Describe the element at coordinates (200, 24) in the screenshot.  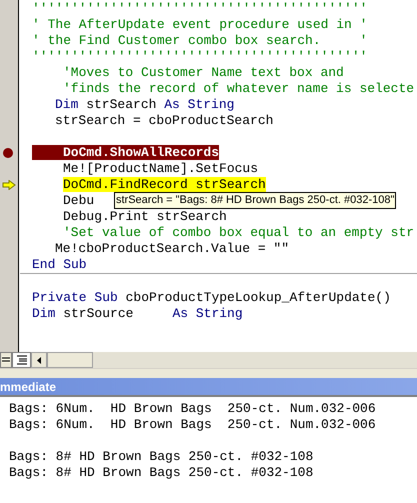
I see `code-line: ' The AfterUpdate event procedure used in '` at that location.